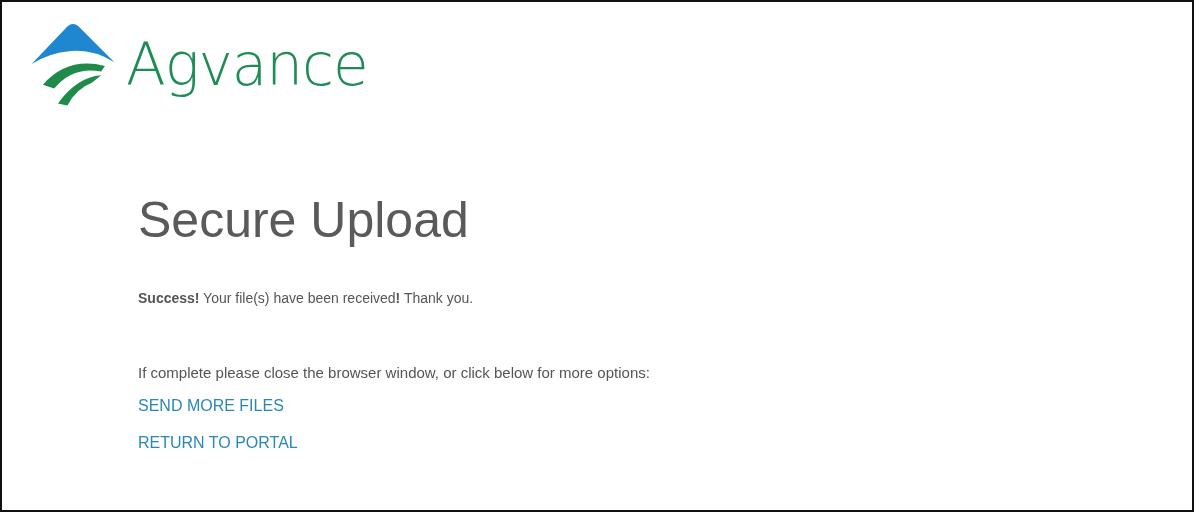 This screenshot has height=512, width=1194. I want to click on success-message: Success! Your file(s) have been received! Thank you., so click(306, 298).